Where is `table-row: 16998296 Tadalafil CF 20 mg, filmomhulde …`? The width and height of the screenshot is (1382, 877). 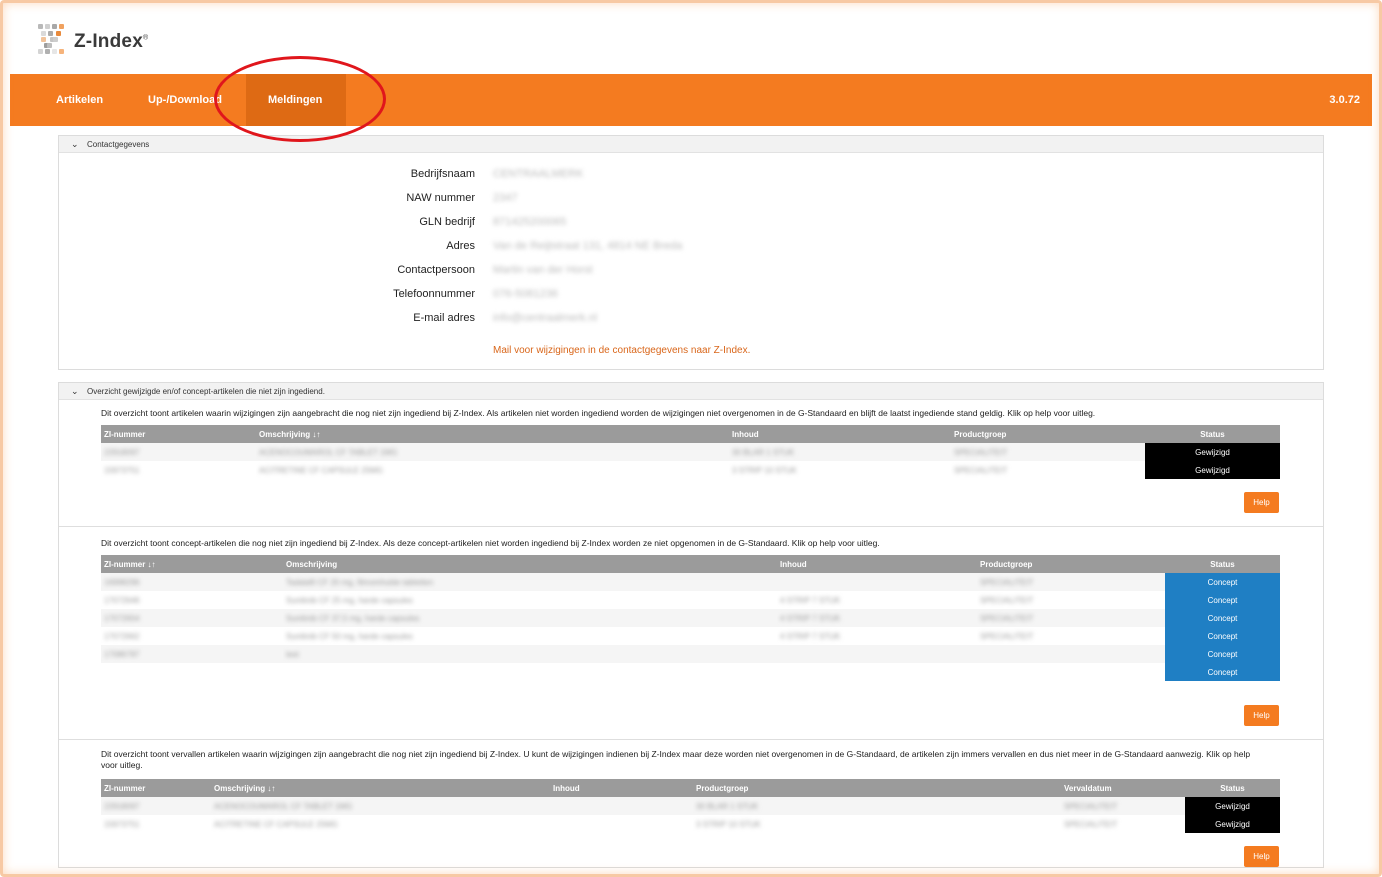 table-row: 16998296 Tadalafil CF 20 mg, filmomhulde … is located at coordinates (690, 582).